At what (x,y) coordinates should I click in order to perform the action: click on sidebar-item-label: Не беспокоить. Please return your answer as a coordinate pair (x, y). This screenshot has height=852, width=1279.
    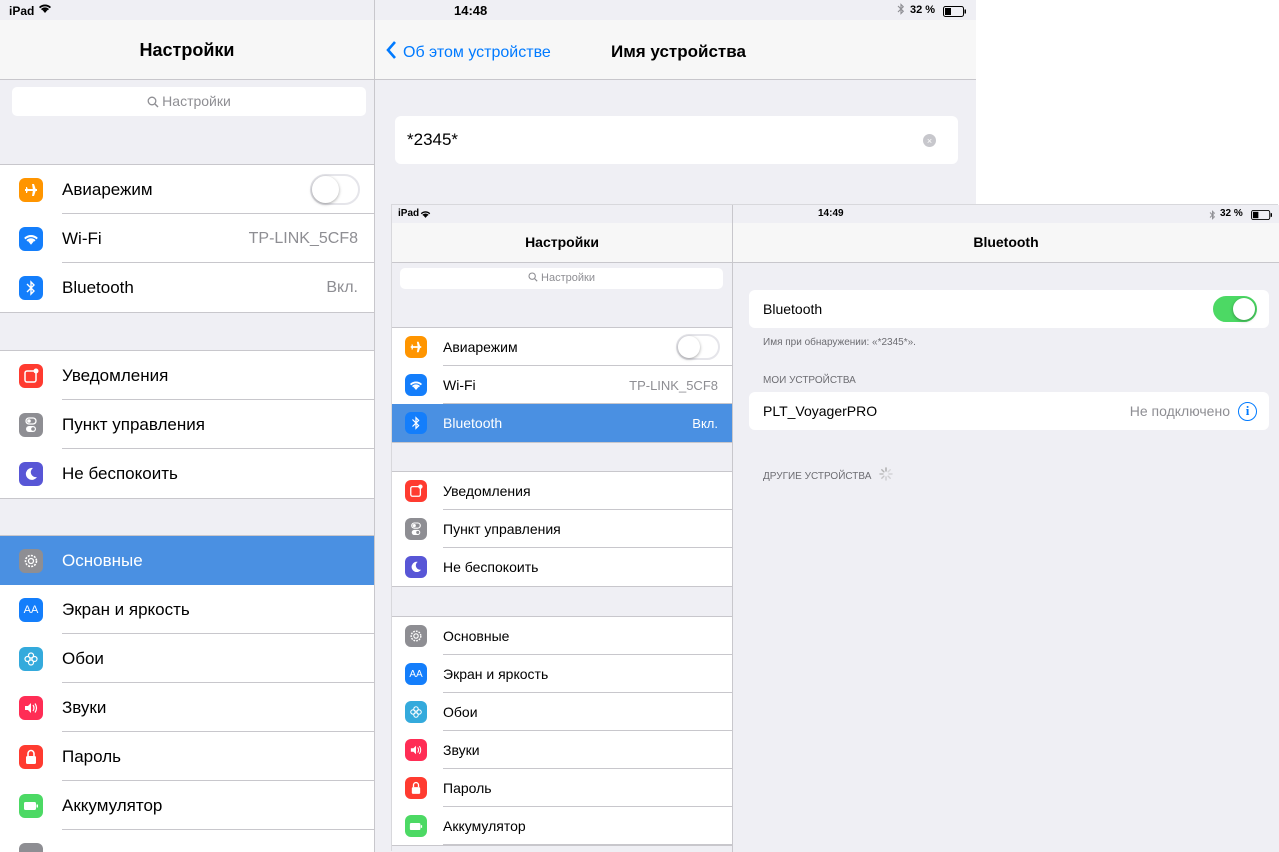
    Looking at the image, I should click on (491, 567).